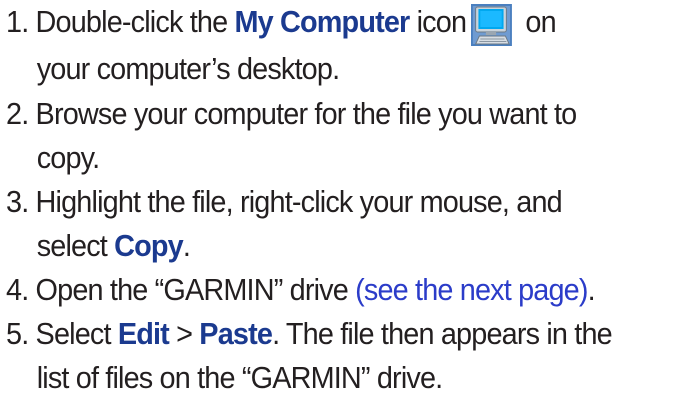 This screenshot has height=417, width=675. What do you see at coordinates (239, 377) in the screenshot?
I see `step-5-line-2: list of files on the “GARMIN” drive.` at bounding box center [239, 377].